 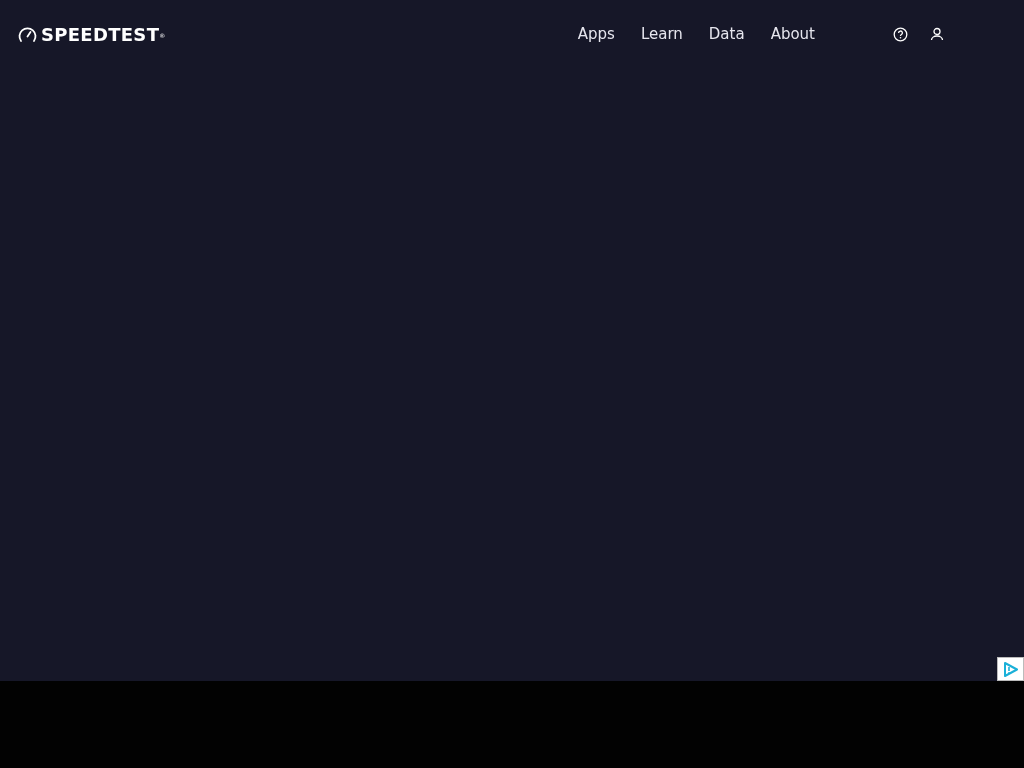 What do you see at coordinates (792, 34) in the screenshot?
I see `nav-link: About` at bounding box center [792, 34].